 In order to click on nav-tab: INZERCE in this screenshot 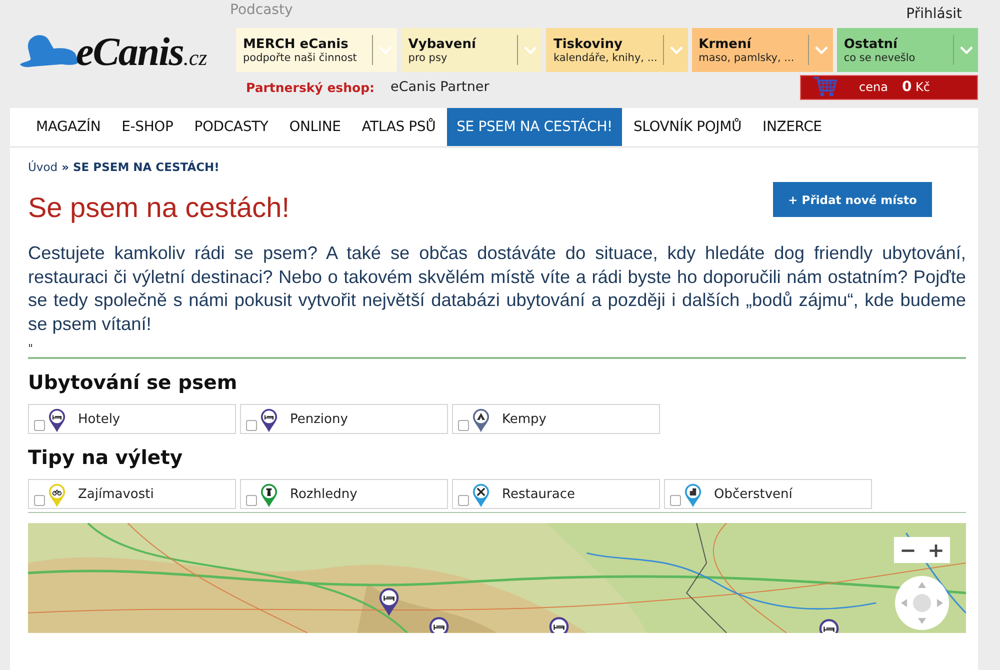, I will do `click(792, 127)`.